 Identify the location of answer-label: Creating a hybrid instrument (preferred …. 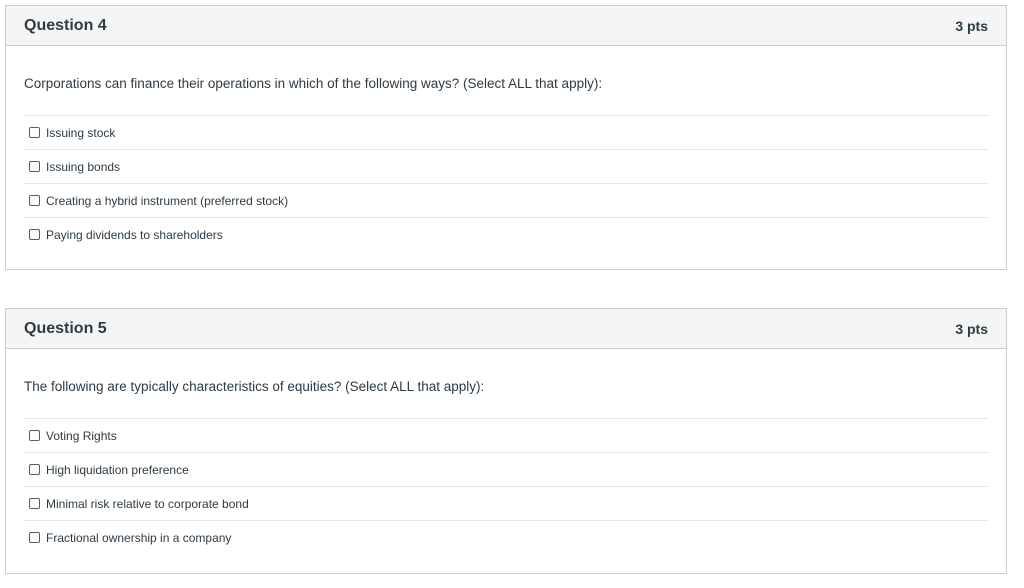
(167, 201).